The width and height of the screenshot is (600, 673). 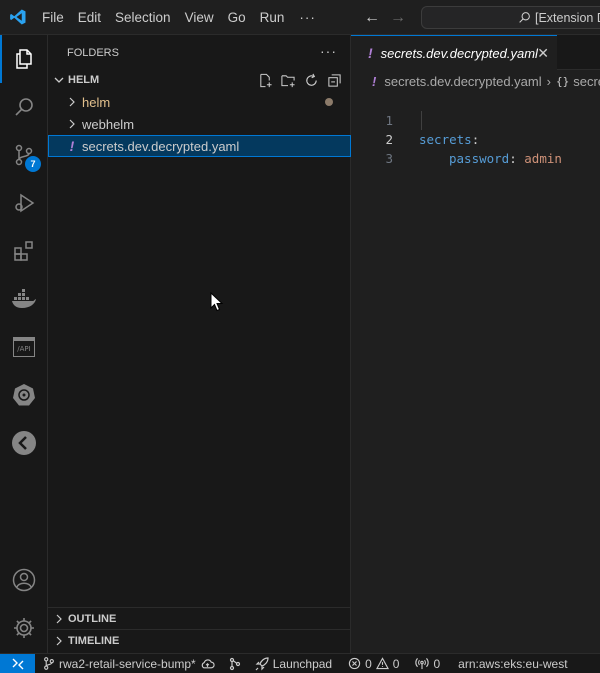 What do you see at coordinates (237, 17) in the screenshot?
I see `menu-go: Go` at bounding box center [237, 17].